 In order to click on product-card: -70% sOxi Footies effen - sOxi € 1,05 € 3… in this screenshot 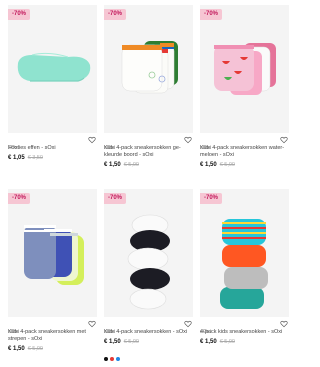, I will do `click(52, 83)`.